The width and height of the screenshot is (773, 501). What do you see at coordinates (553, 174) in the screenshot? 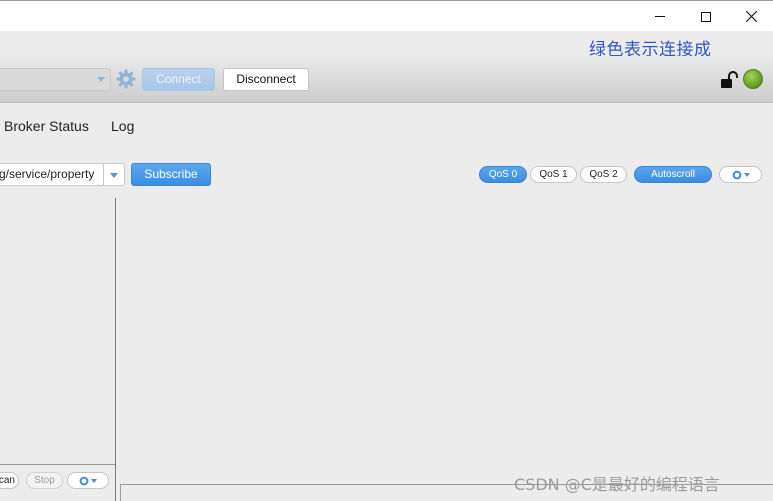
I see `qos1-button: QoS 1` at bounding box center [553, 174].